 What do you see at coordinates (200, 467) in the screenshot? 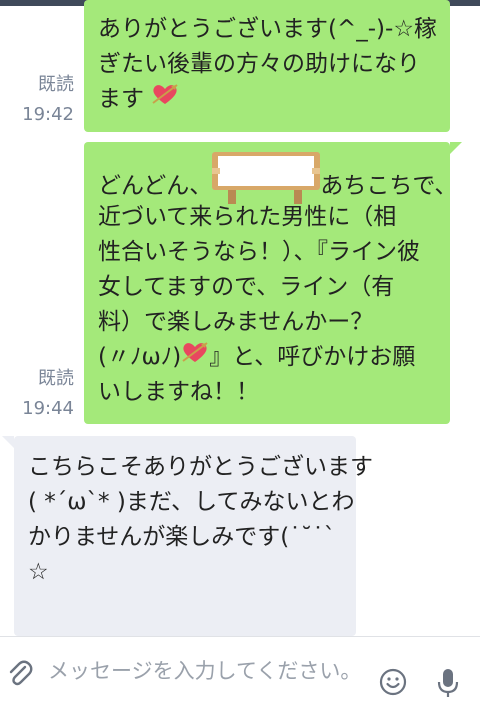
I see `message-line: こちらこそありがとうございます` at bounding box center [200, 467].